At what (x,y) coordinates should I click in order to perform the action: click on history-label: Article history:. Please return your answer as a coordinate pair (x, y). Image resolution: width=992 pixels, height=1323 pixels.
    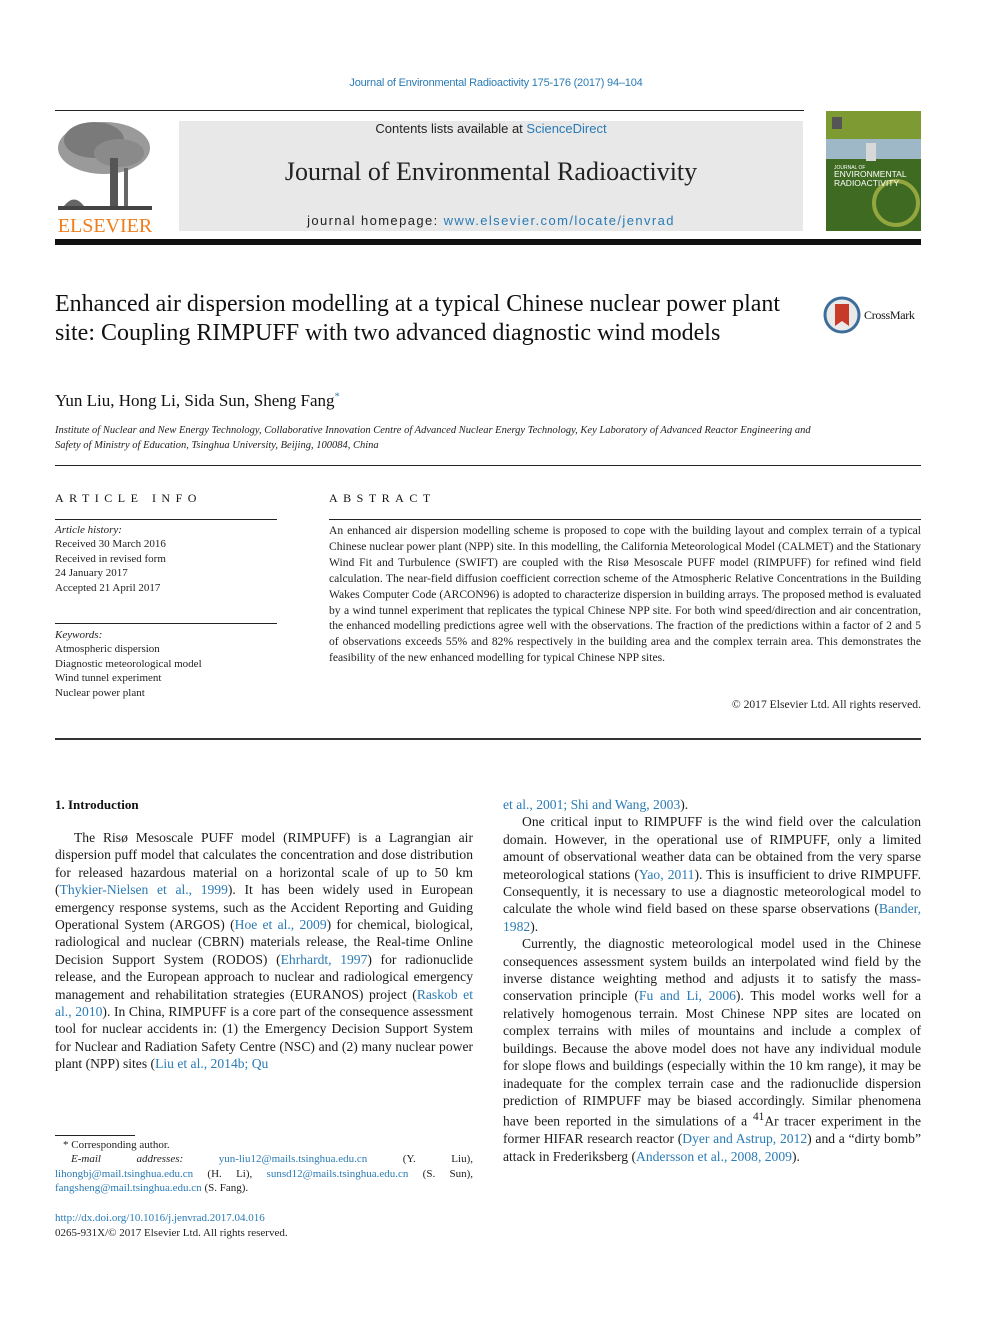
    Looking at the image, I should click on (88, 530).